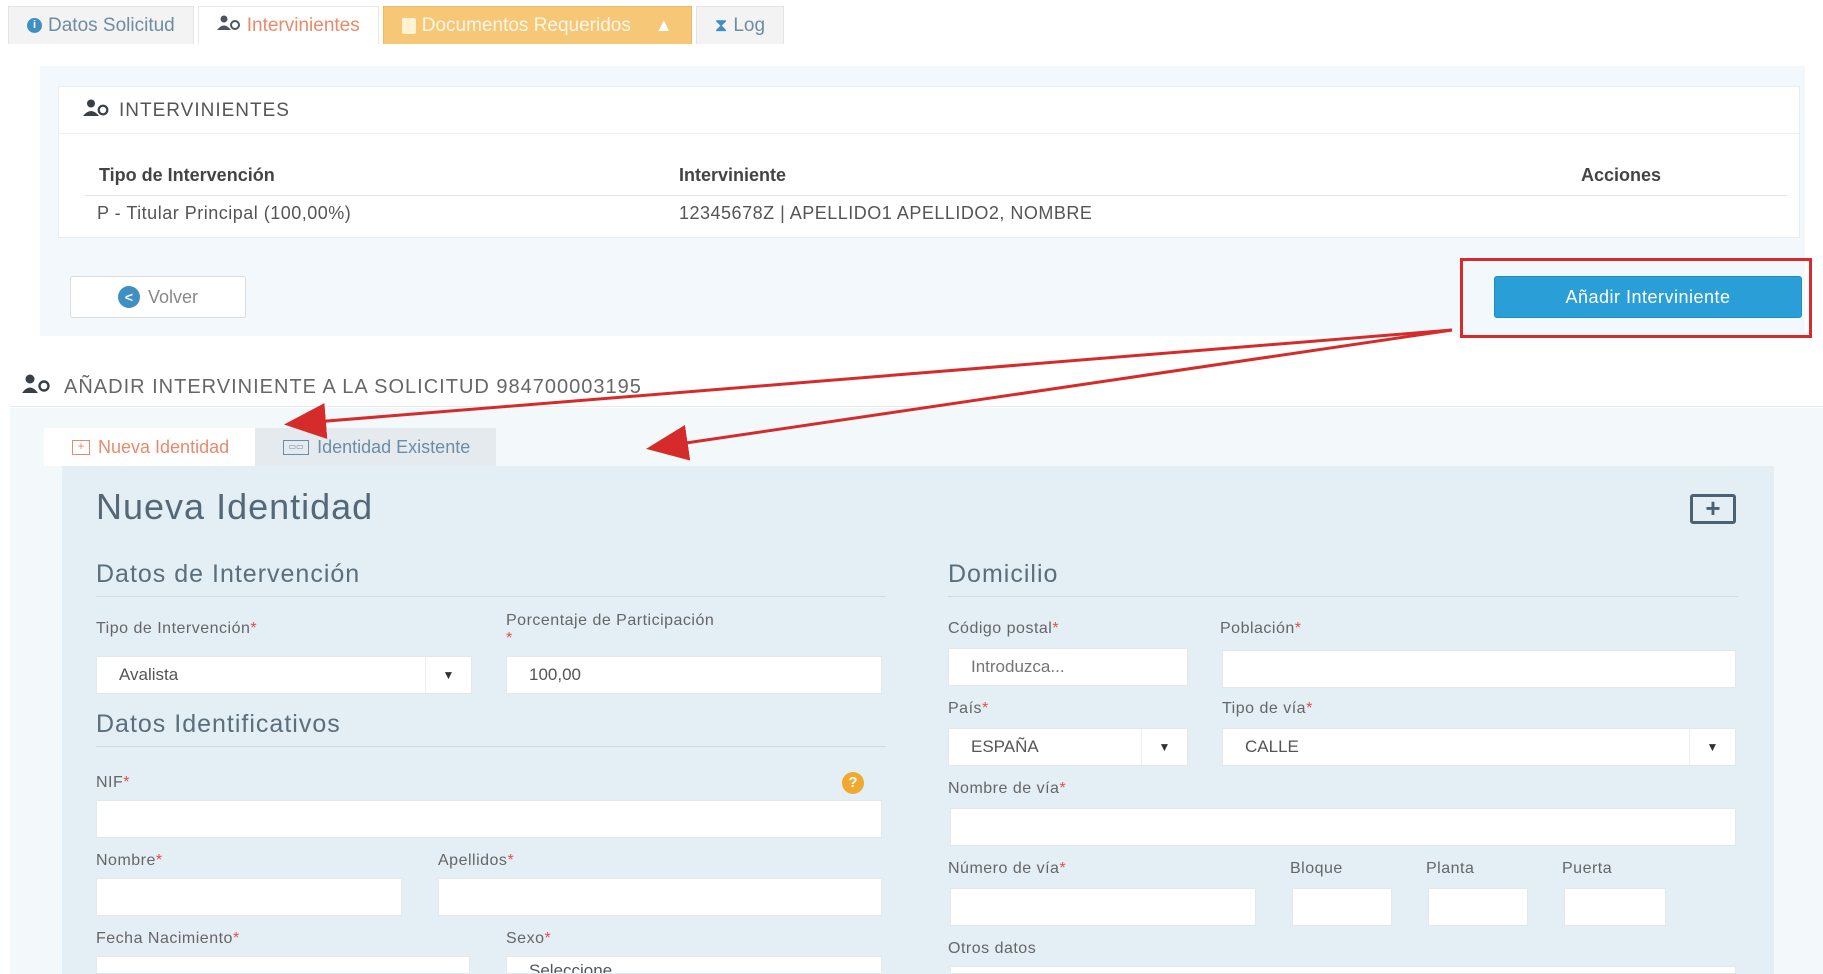  Describe the element at coordinates (168, 938) in the screenshot. I see `fecha-nacimiento-label: Fecha Nacimiento*` at that location.